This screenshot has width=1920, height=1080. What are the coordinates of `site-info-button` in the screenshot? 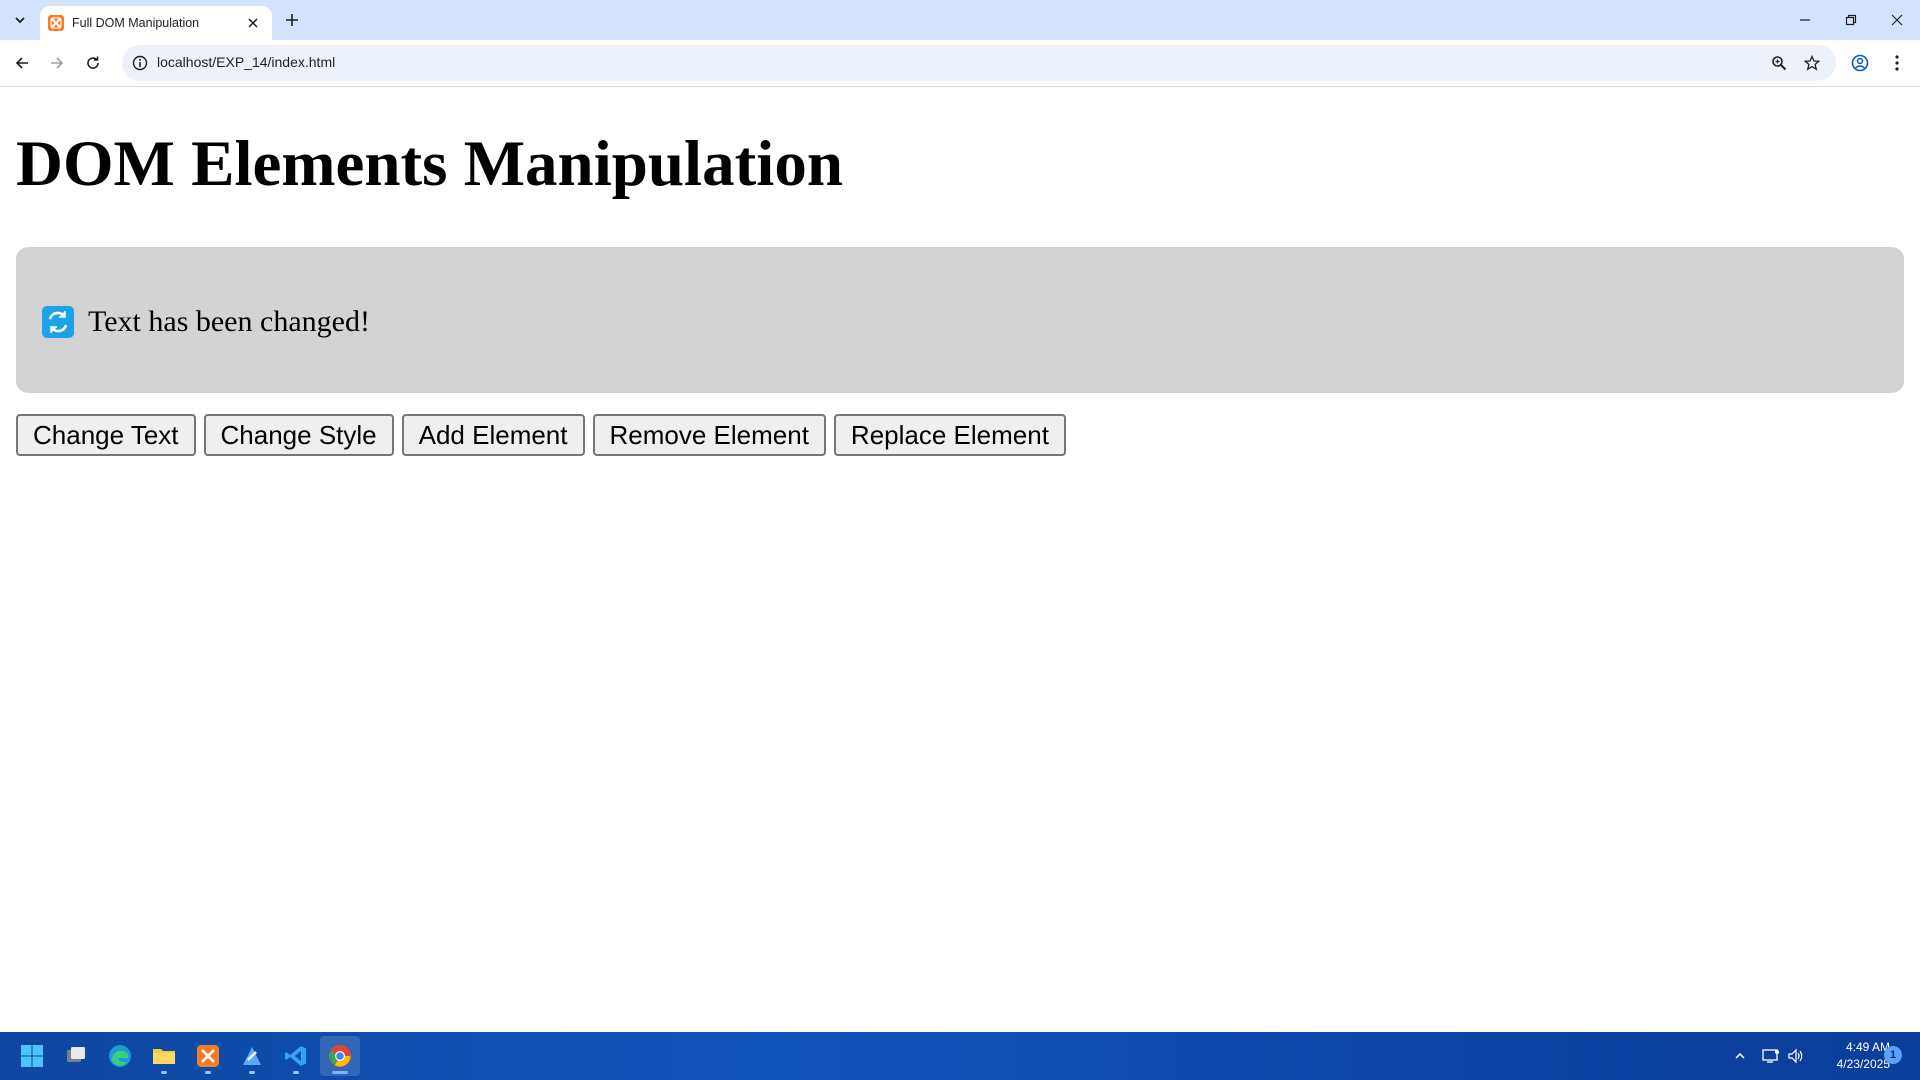 It's located at (140, 63).